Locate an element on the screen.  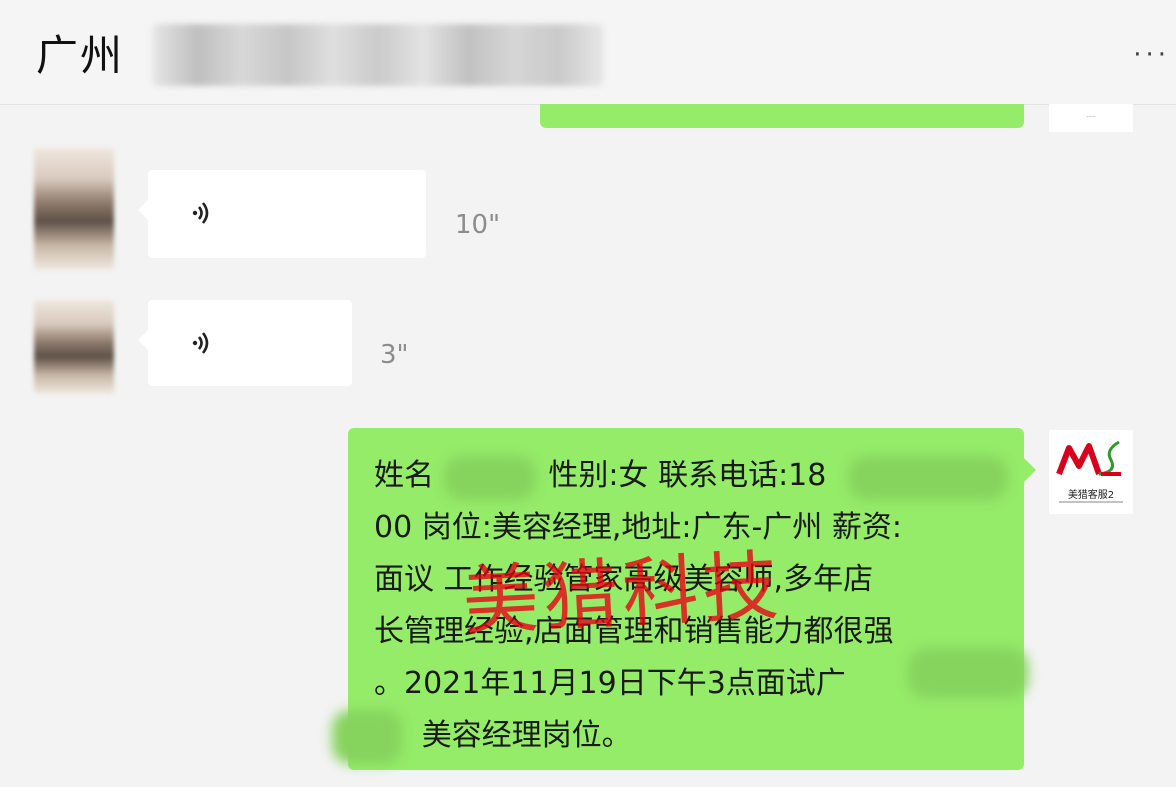
more-dots-icon: ··· is located at coordinates (1151, 55).